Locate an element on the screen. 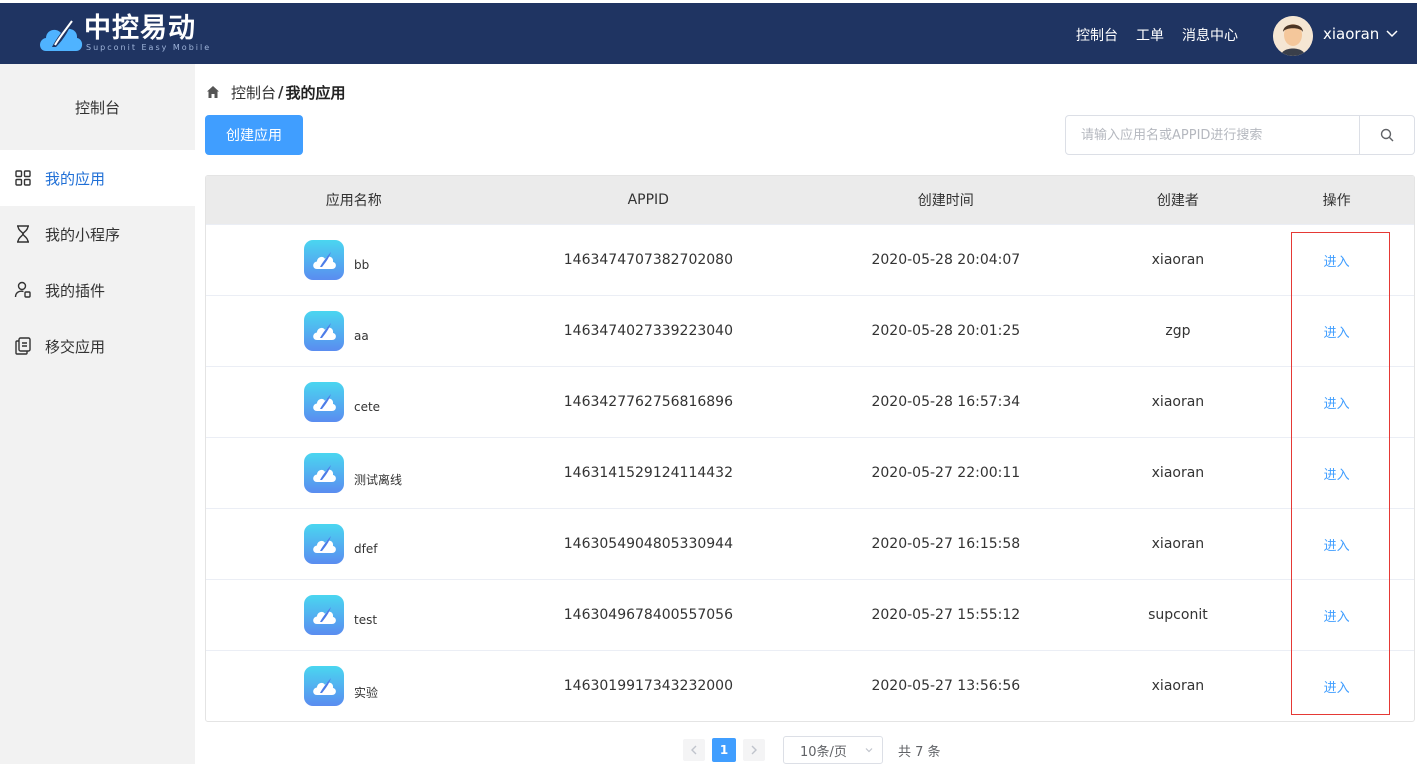 Image resolution: width=1417 pixels, height=764 pixels. home-icon is located at coordinates (213, 92).